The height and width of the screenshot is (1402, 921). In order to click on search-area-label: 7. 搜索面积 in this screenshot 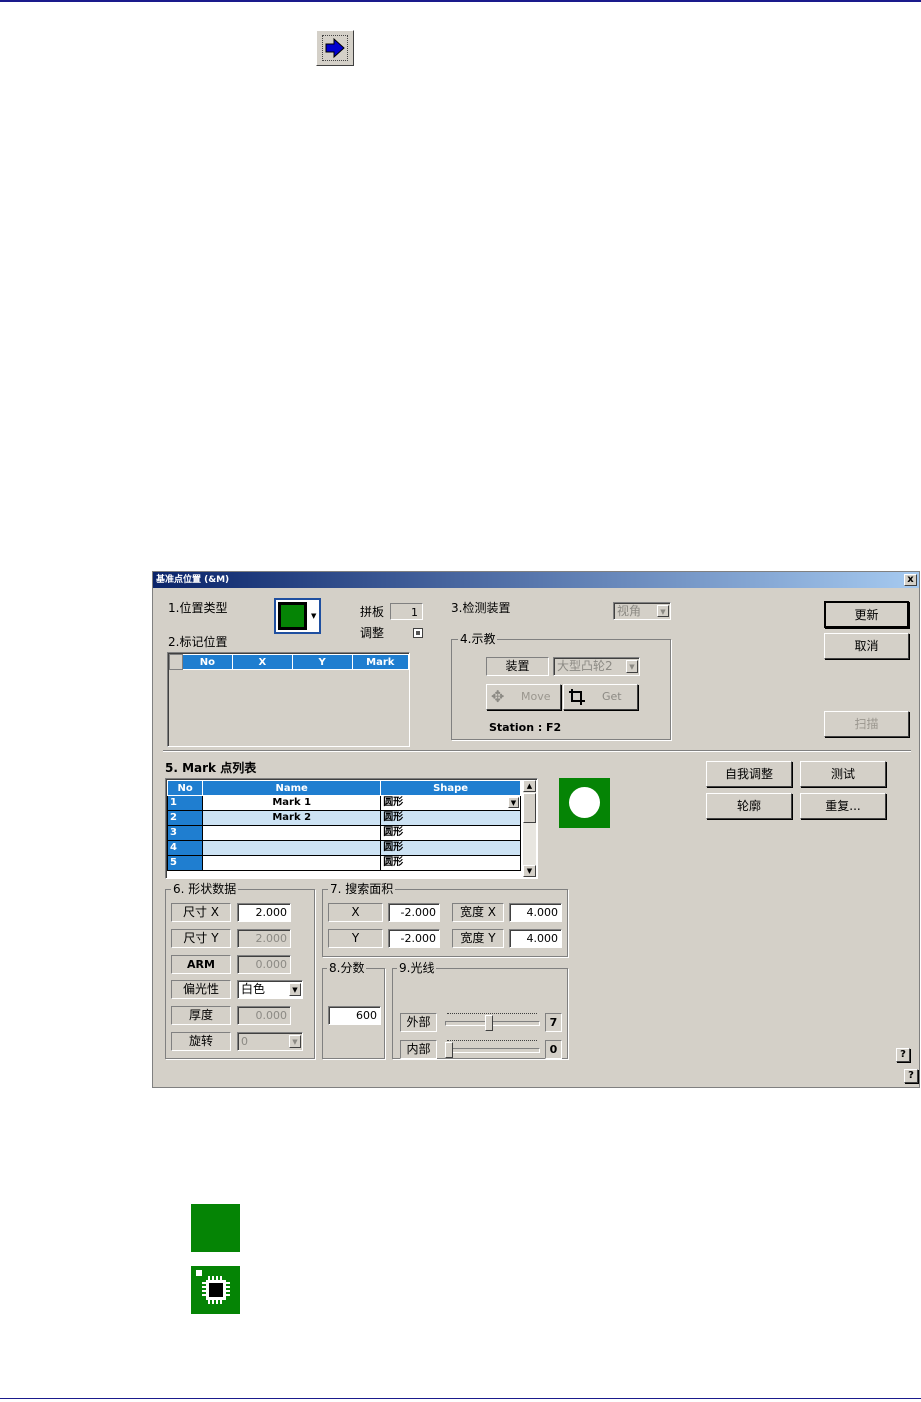, I will do `click(362, 889)`.